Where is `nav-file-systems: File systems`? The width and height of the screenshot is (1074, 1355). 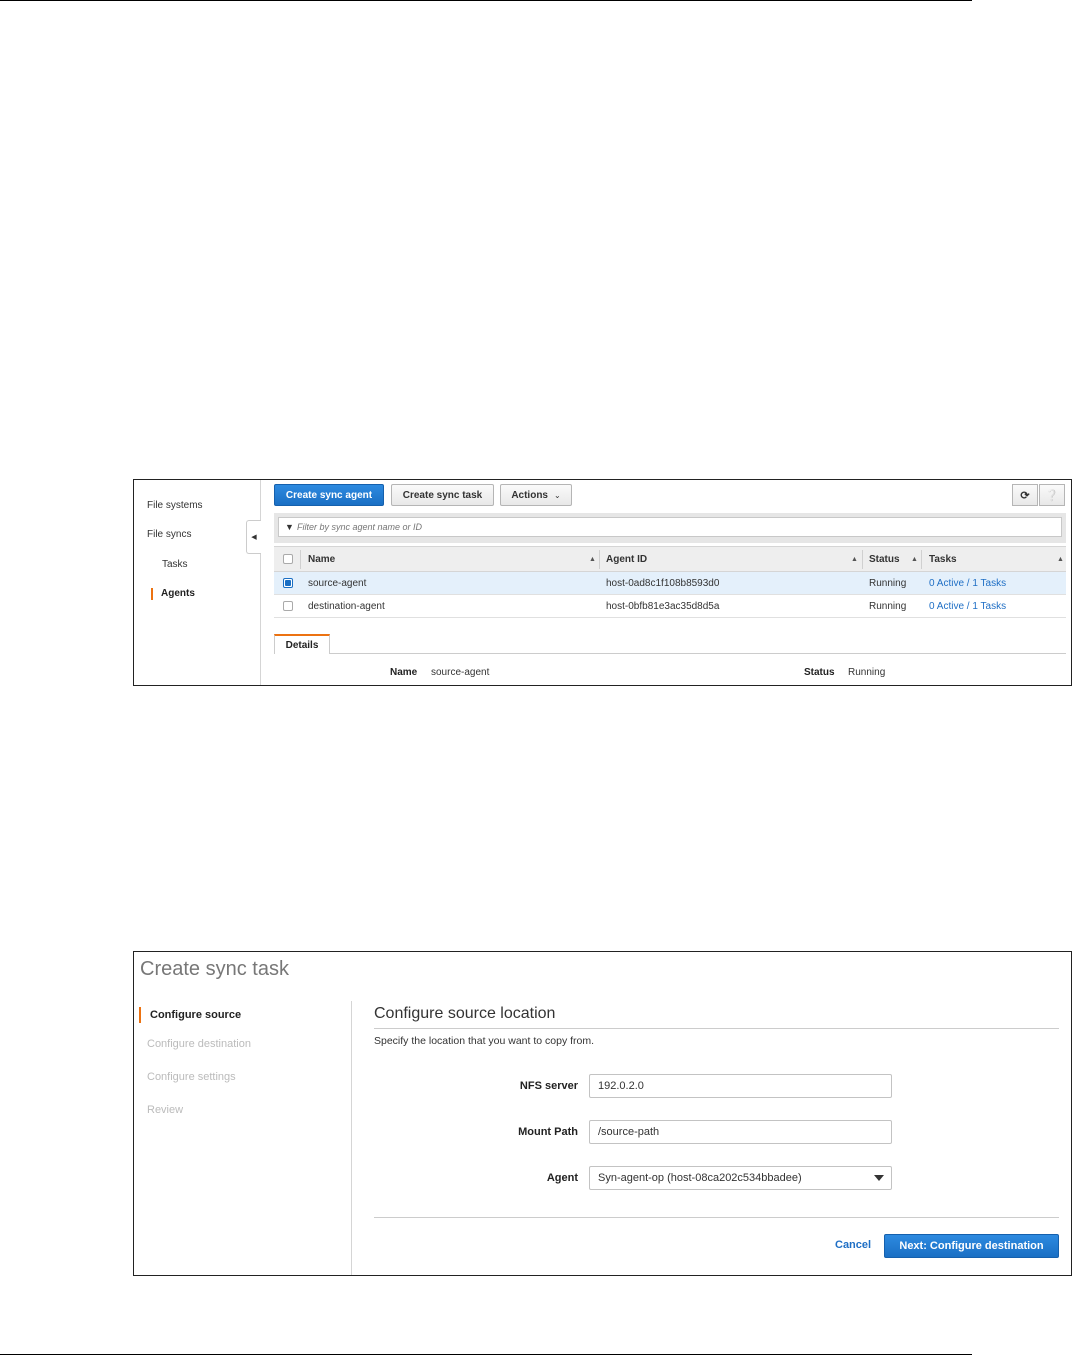 nav-file-systems: File systems is located at coordinates (175, 505).